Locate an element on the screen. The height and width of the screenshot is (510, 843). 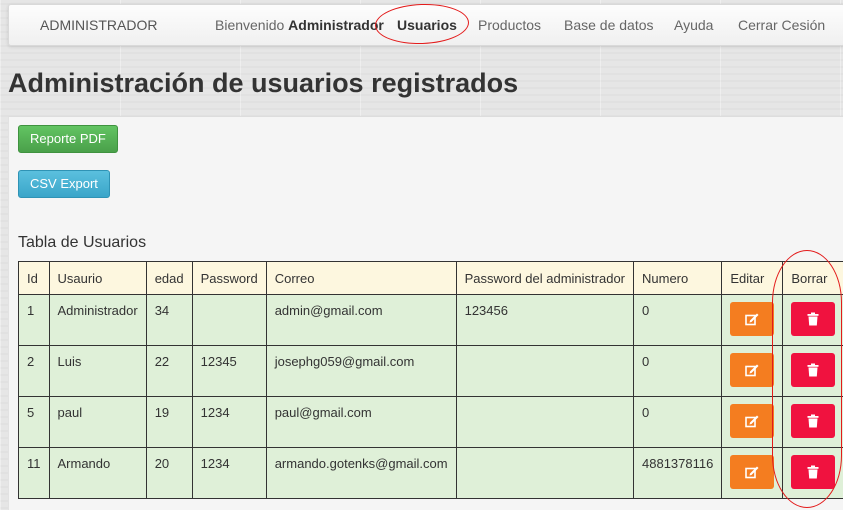
cell-id: 1 is located at coordinates (34, 320).